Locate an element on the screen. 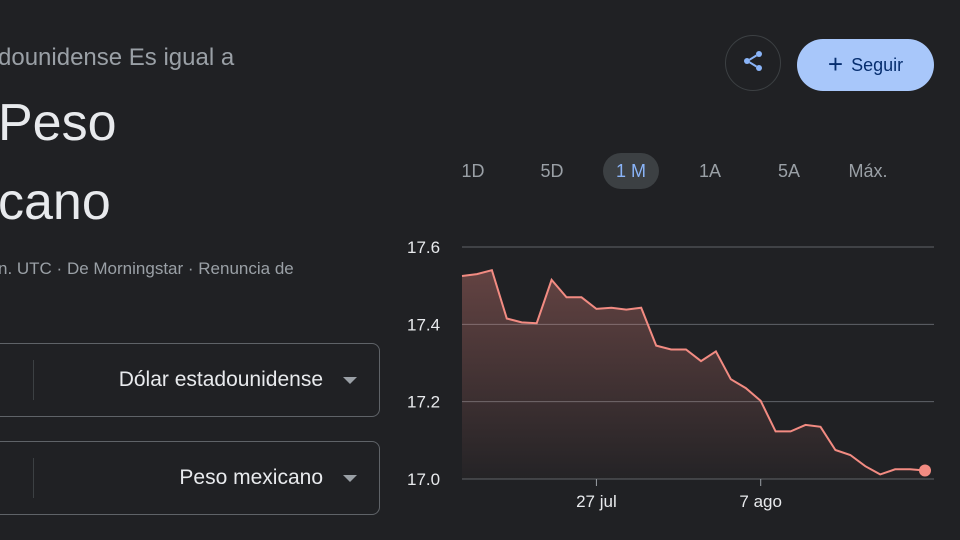 The image size is (960, 540). result-currency-line1: Peso is located at coordinates (58, 123).